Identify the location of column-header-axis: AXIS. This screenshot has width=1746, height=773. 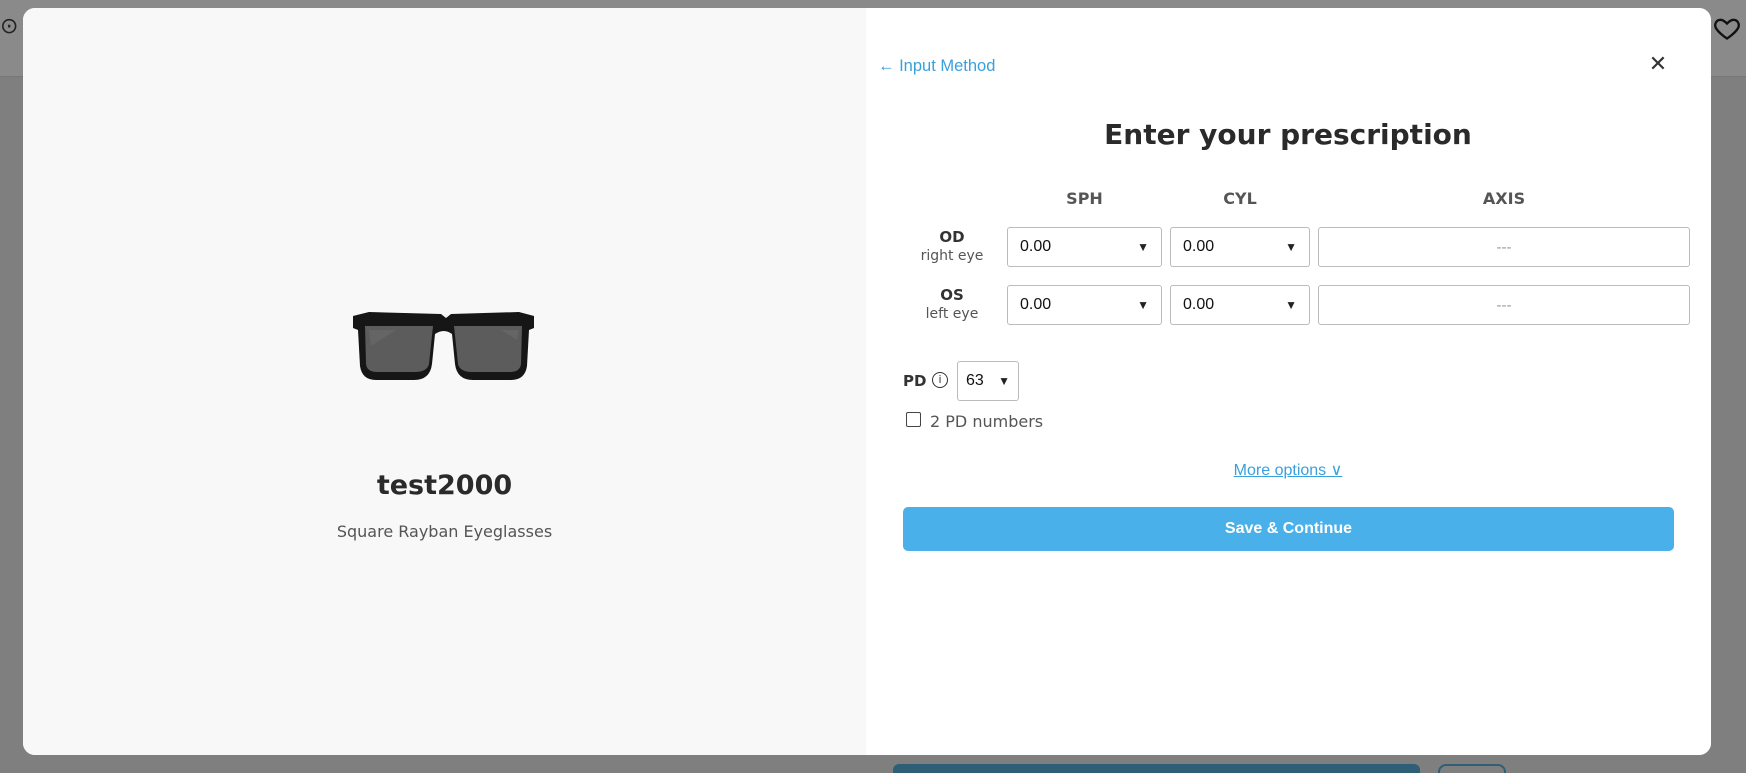
(1504, 198).